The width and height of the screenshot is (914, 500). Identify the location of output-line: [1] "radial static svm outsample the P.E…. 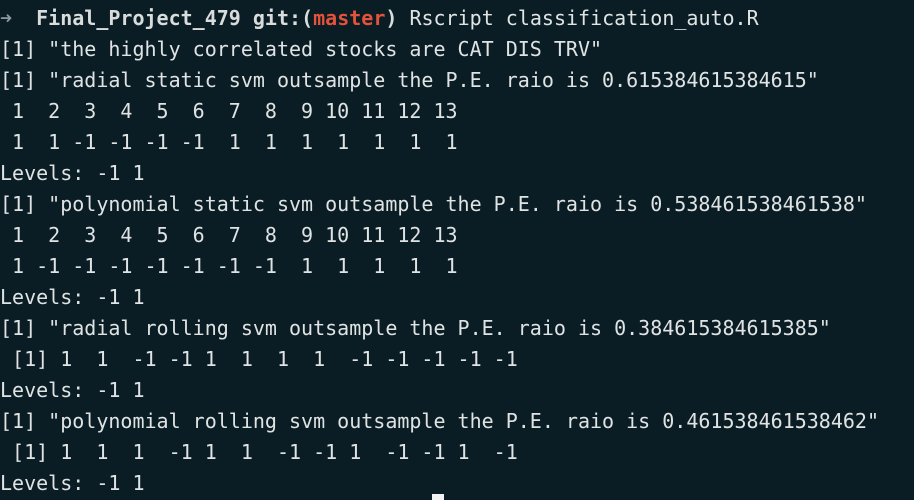
(409, 80).